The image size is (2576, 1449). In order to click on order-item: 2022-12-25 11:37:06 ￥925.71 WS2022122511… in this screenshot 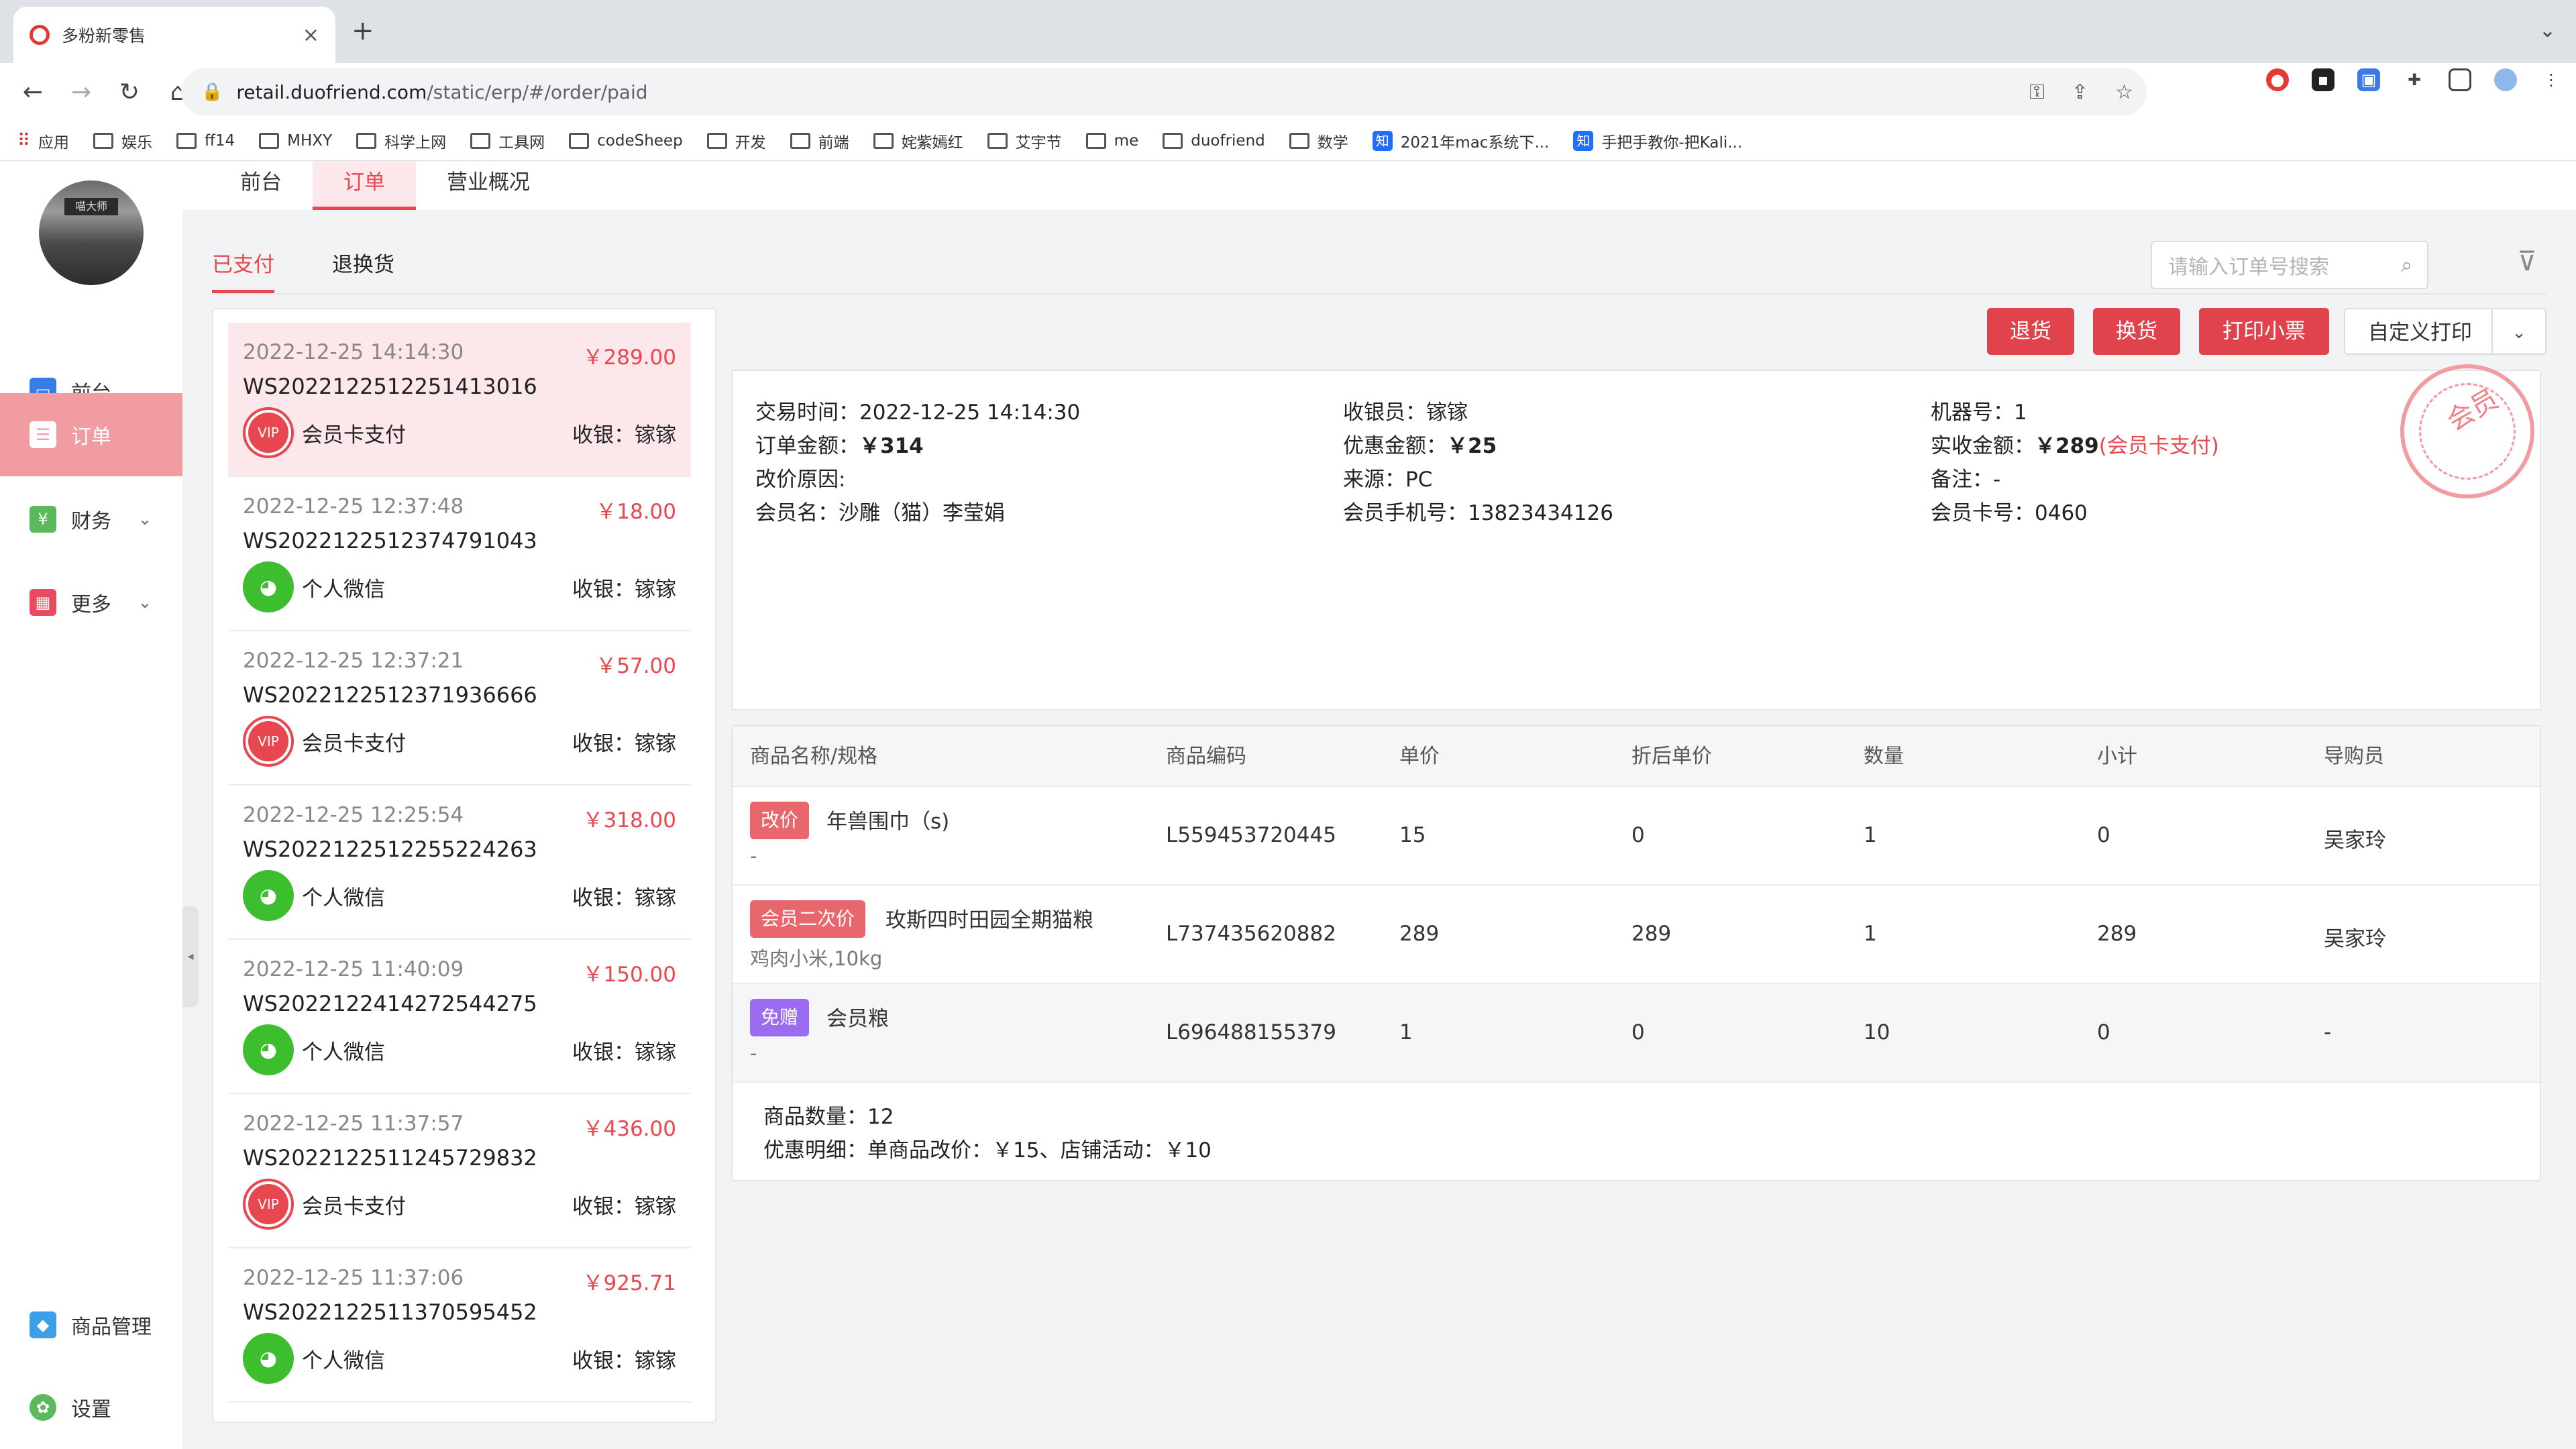, I will do `click(459, 1325)`.